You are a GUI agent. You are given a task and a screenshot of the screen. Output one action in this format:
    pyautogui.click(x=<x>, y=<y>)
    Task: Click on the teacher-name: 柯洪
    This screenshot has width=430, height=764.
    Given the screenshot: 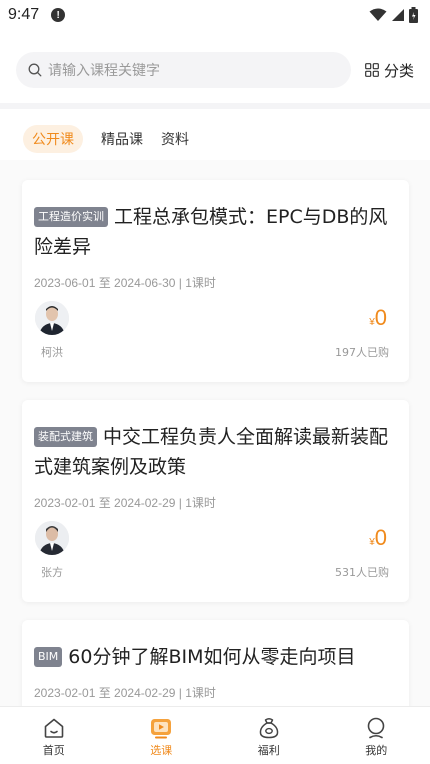 What is the action you would take?
    pyautogui.click(x=52, y=352)
    